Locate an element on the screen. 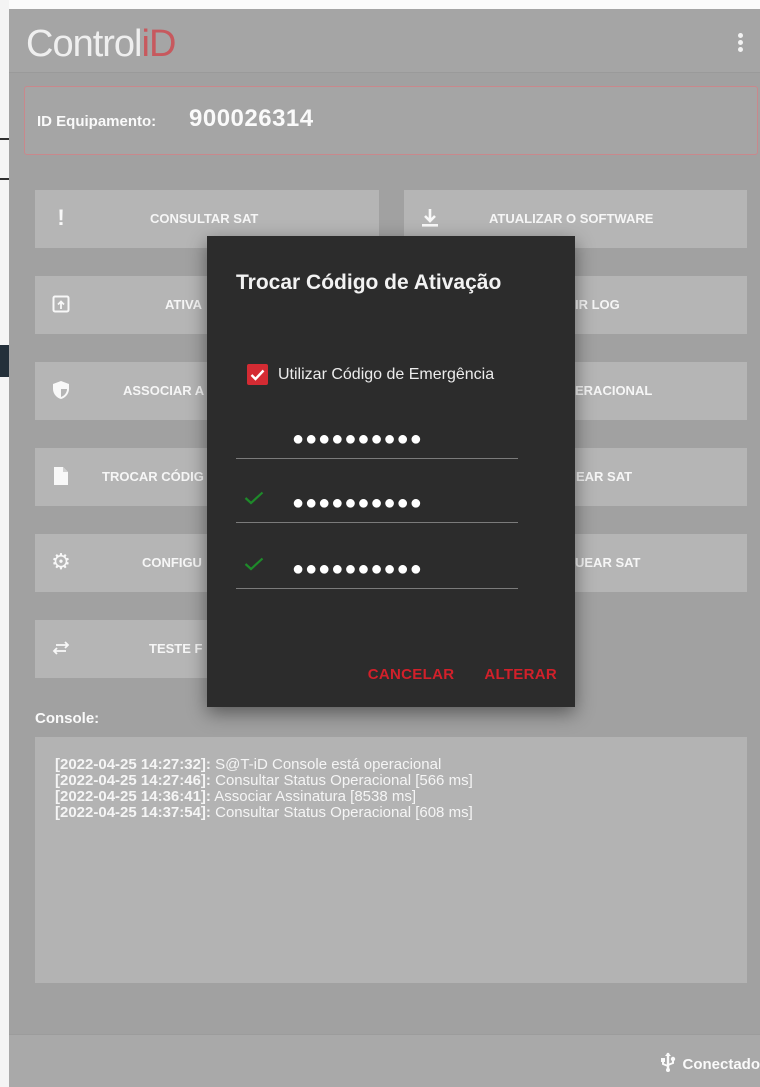 The image size is (760, 1087). confirm-code-input: ●●●●●●●●●● is located at coordinates (377, 565).